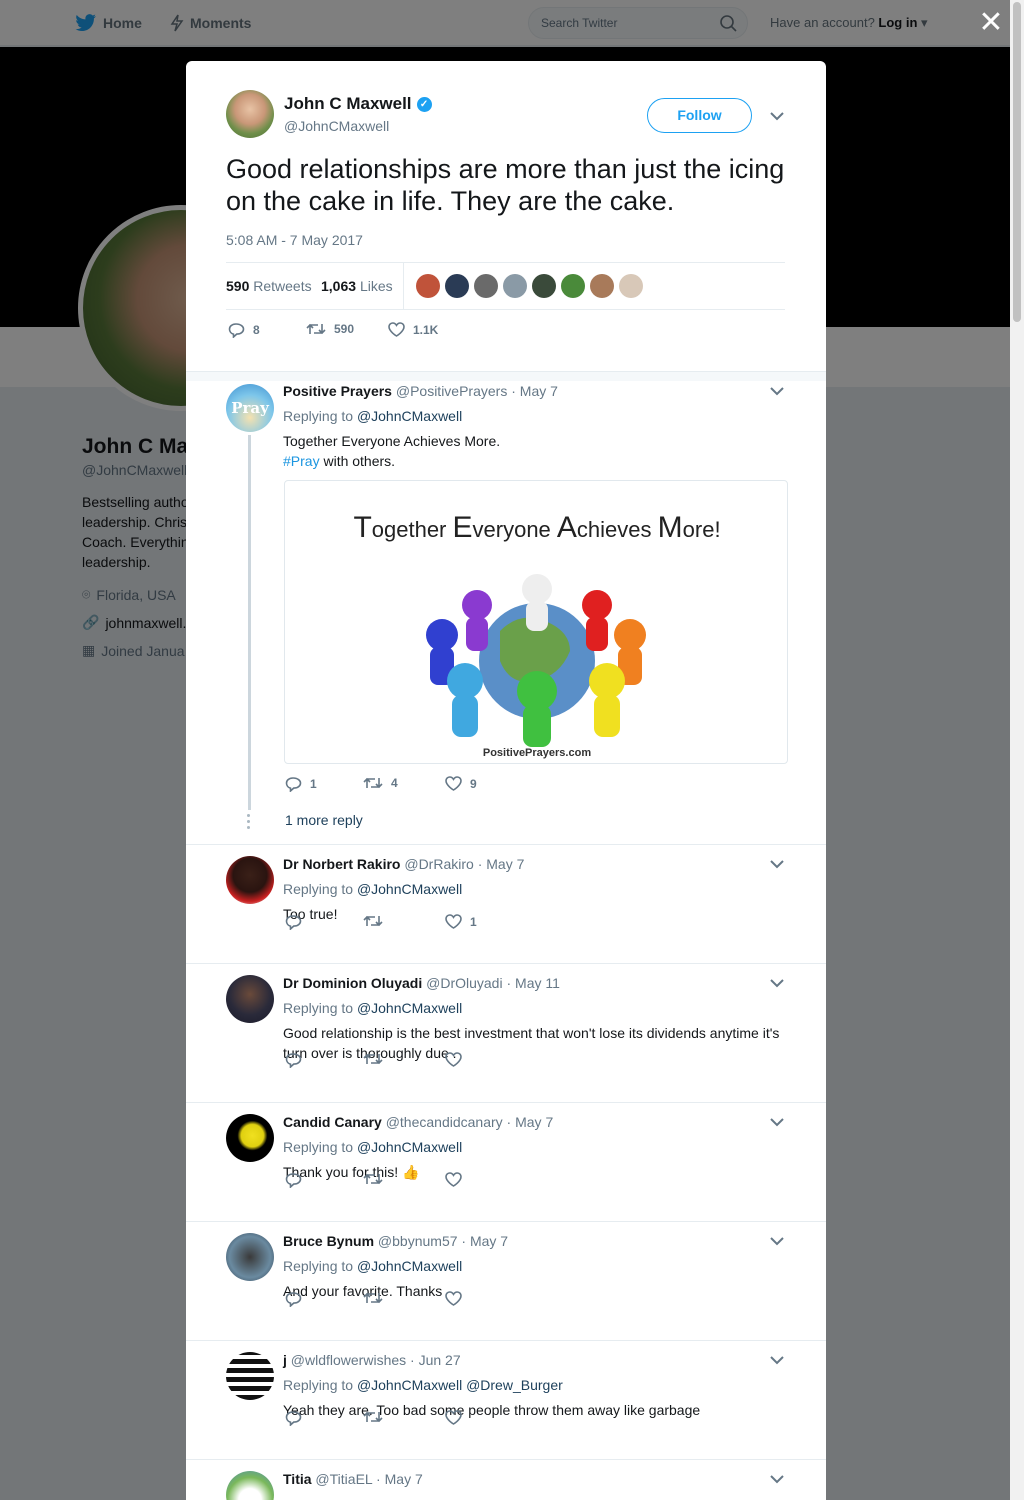  I want to click on reply-header: Dr Norbert Rakiro @DrRakiro · May 7, so click(403, 864).